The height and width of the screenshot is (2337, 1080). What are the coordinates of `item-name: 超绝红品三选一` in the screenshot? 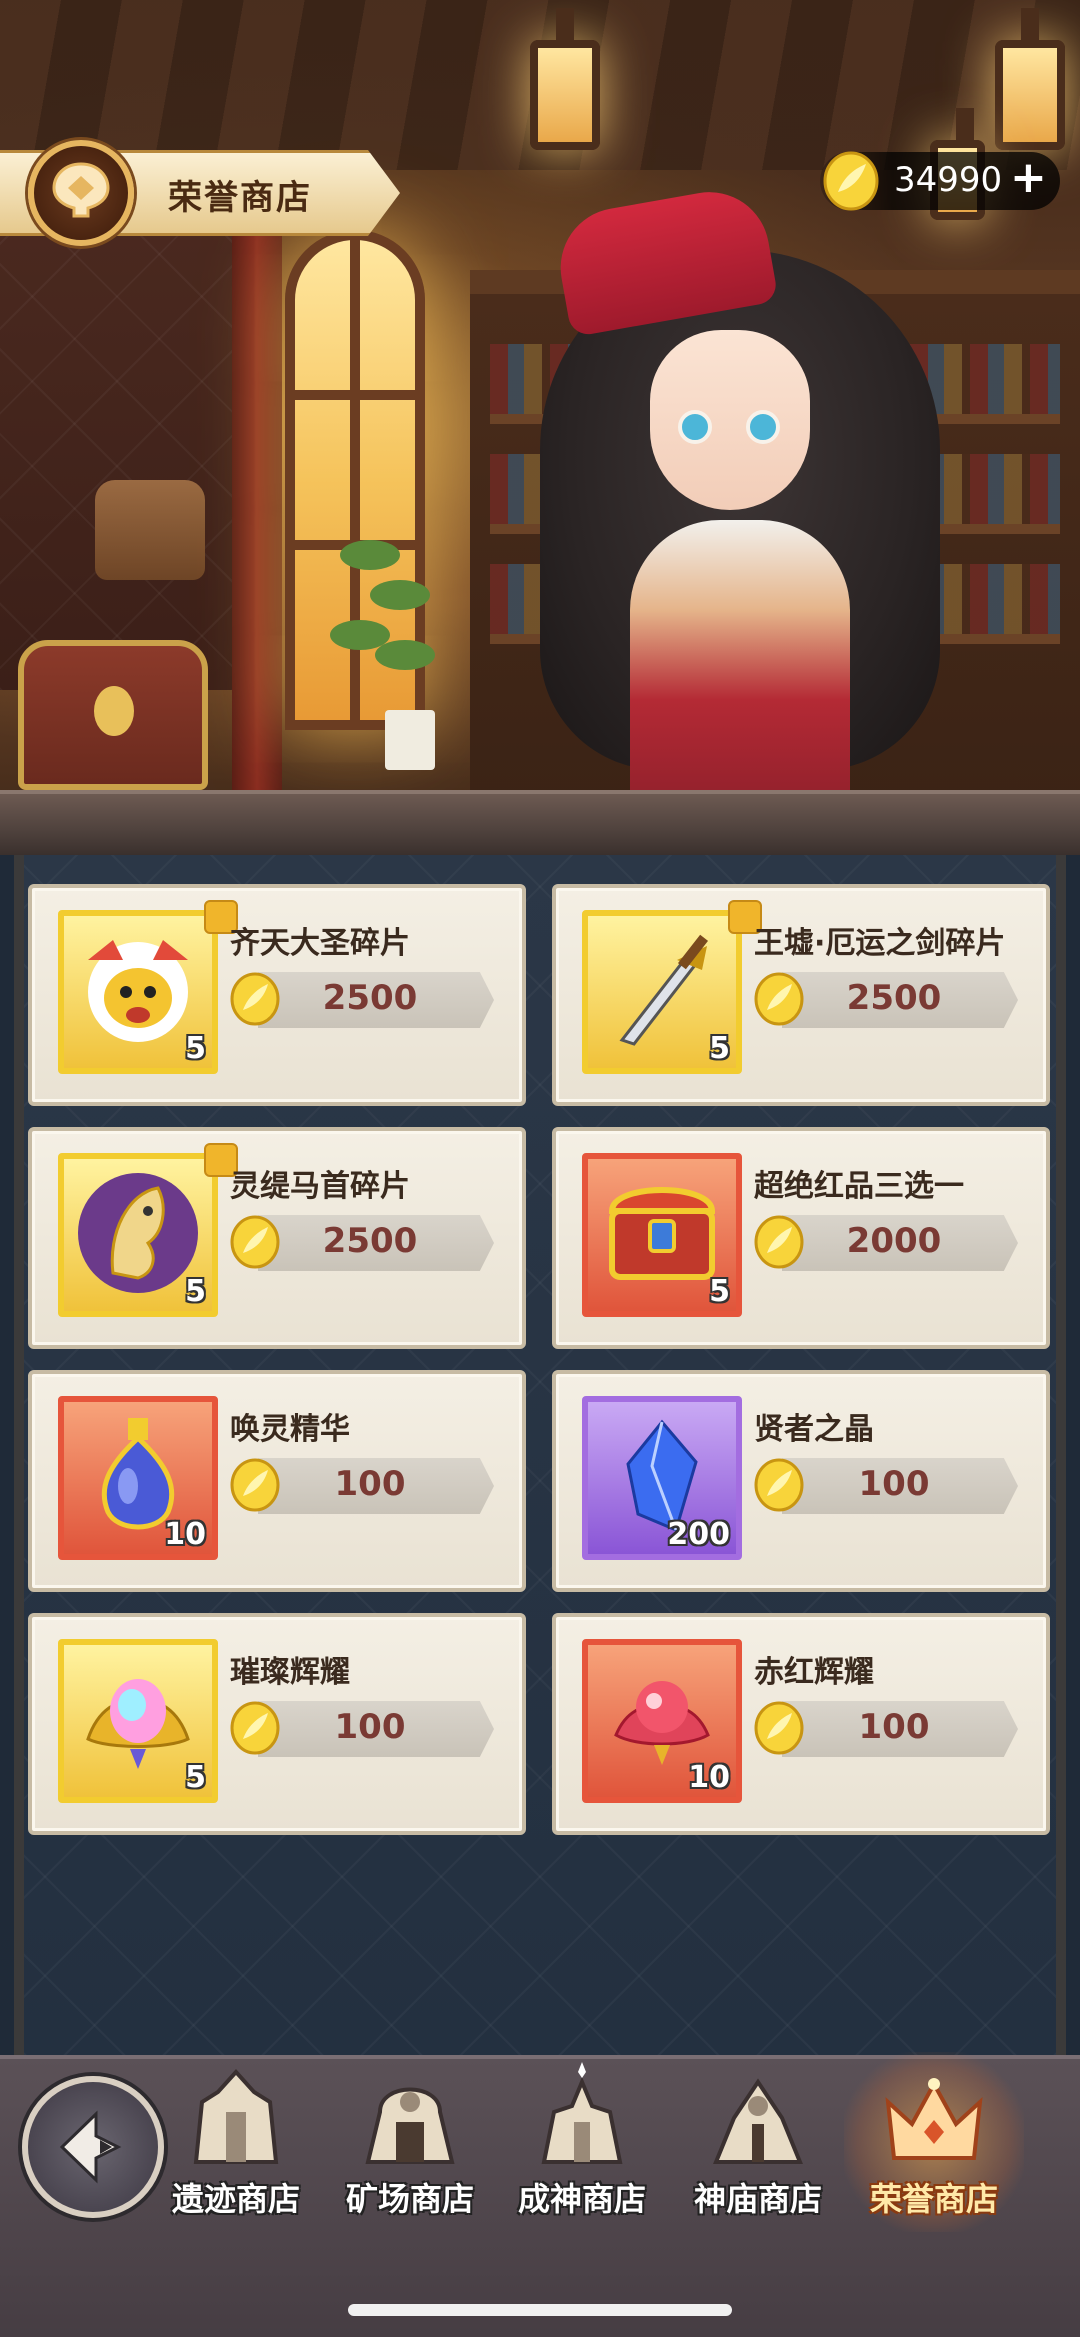 It's located at (859, 1186).